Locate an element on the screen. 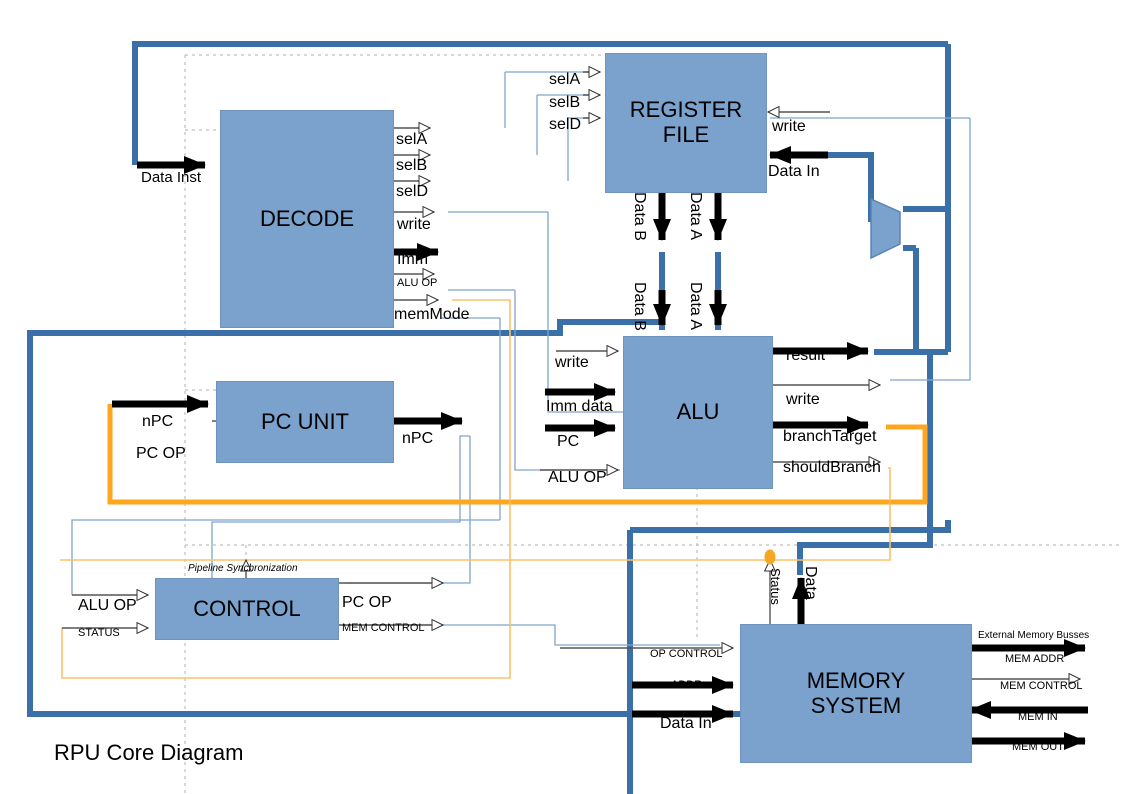  block-register-file-label: REGISTER FILE is located at coordinates (686, 122).